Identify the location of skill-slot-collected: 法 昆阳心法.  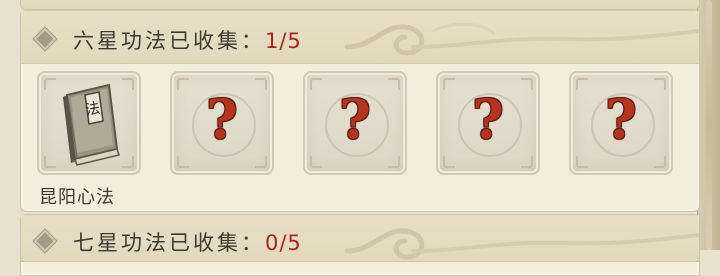
(89, 139).